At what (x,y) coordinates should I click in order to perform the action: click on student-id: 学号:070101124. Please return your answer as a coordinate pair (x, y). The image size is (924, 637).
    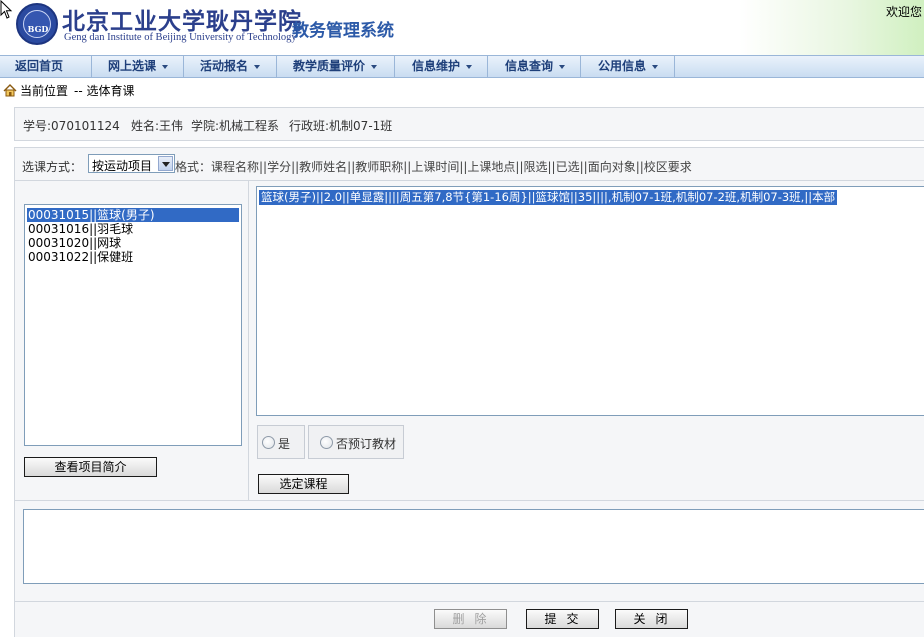
    Looking at the image, I should click on (71, 126).